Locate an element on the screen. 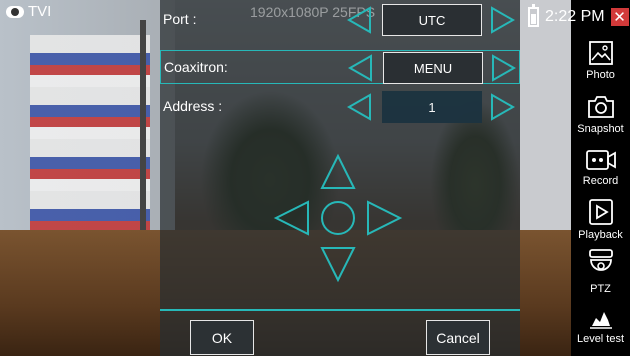 This screenshot has height=356, width=630. battery-icon is located at coordinates (533, 15).